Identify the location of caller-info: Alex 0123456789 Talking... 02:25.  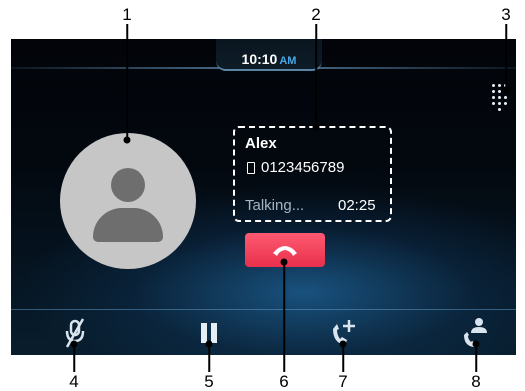
(312, 174).